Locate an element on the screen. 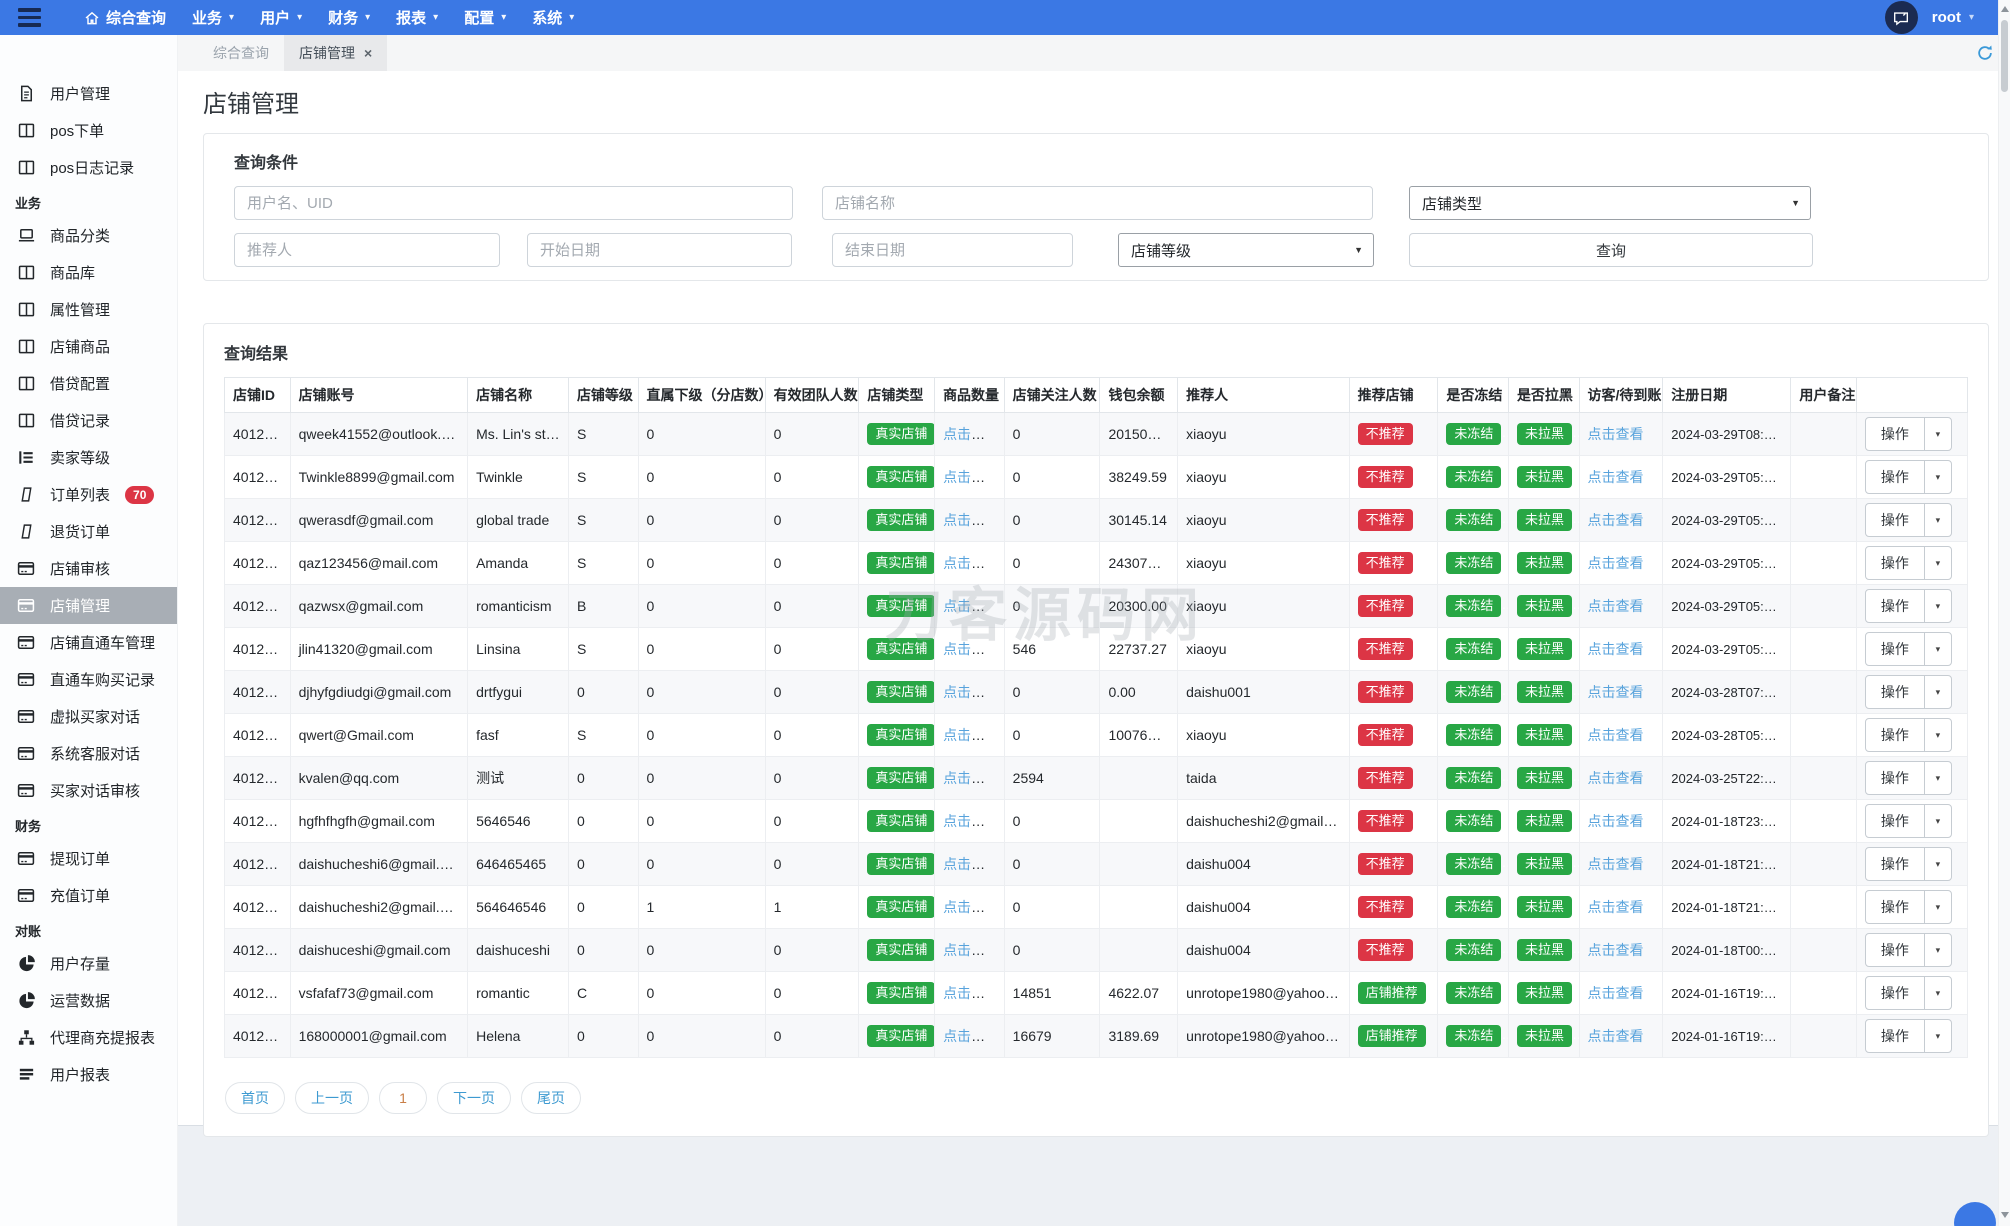 The height and width of the screenshot is (1226, 2010). close-icon: × is located at coordinates (368, 53).